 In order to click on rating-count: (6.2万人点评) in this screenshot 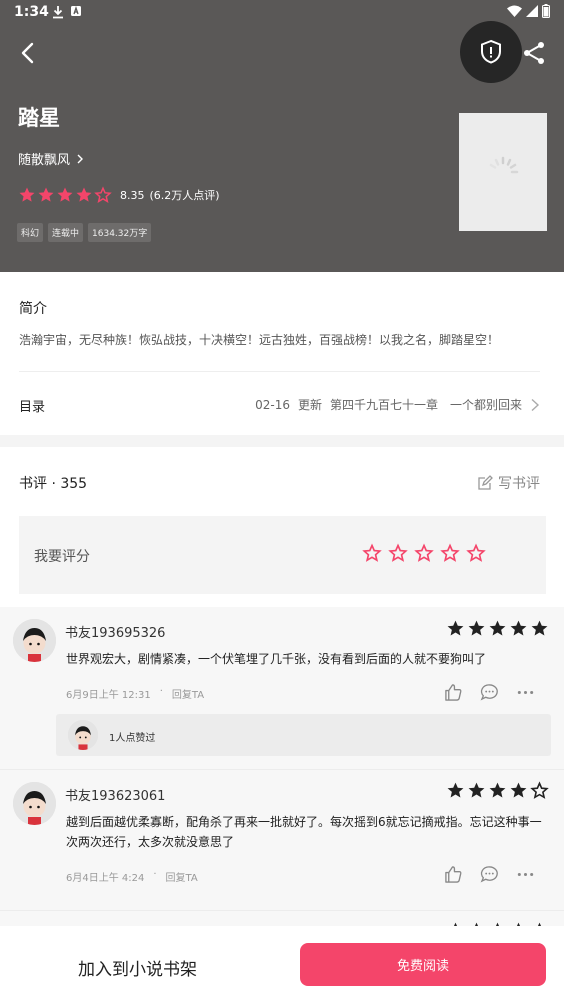, I will do `click(184, 195)`.